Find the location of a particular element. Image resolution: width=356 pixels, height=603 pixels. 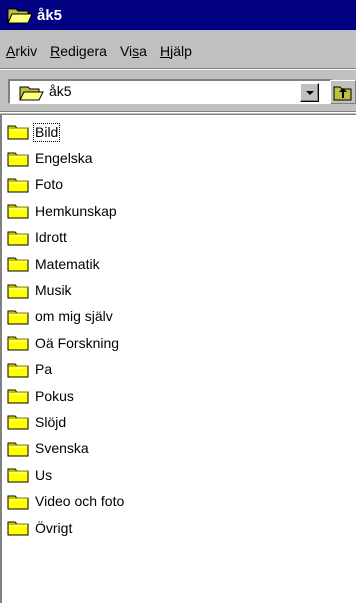

folder-label: Pokus is located at coordinates (54, 395).